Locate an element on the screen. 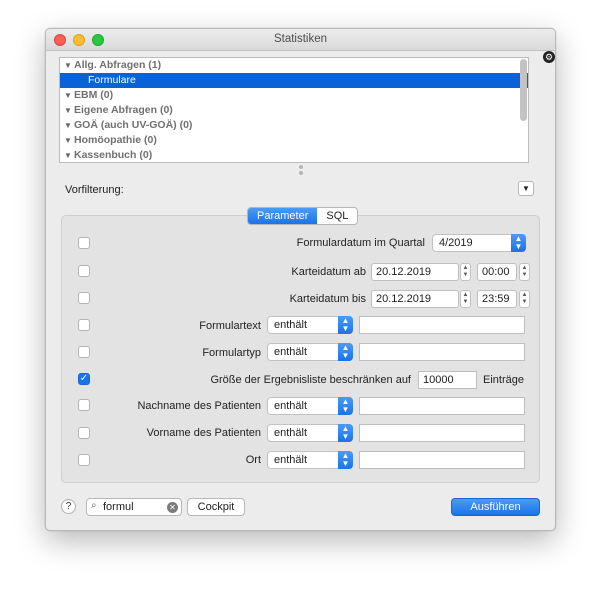  checkbox-form-text is located at coordinates (84, 325).